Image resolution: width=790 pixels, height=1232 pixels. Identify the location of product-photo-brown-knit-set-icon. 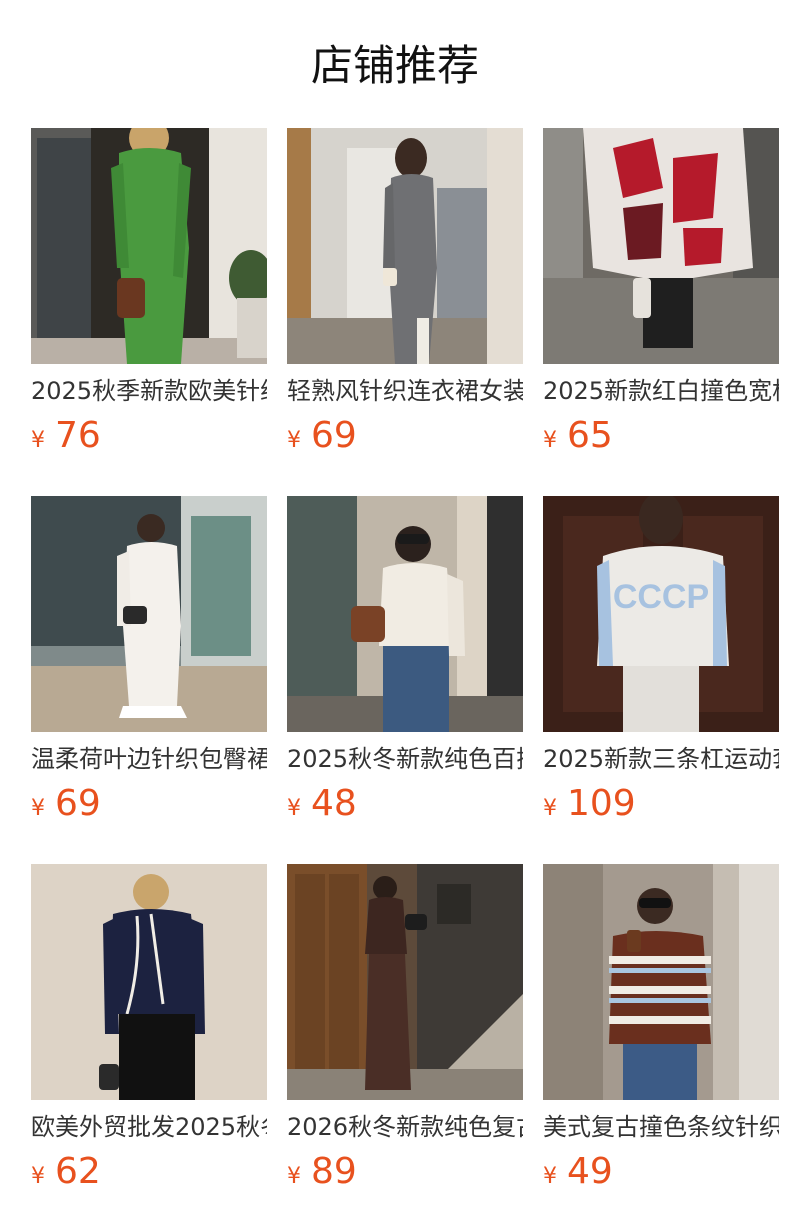
(405, 982).